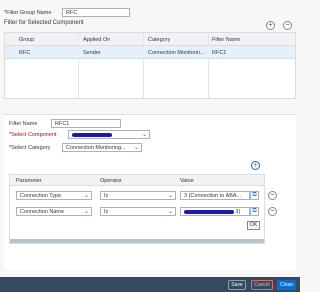 This screenshot has width=320, height=292. I want to click on filter-group-value: RFC, so click(72, 13).